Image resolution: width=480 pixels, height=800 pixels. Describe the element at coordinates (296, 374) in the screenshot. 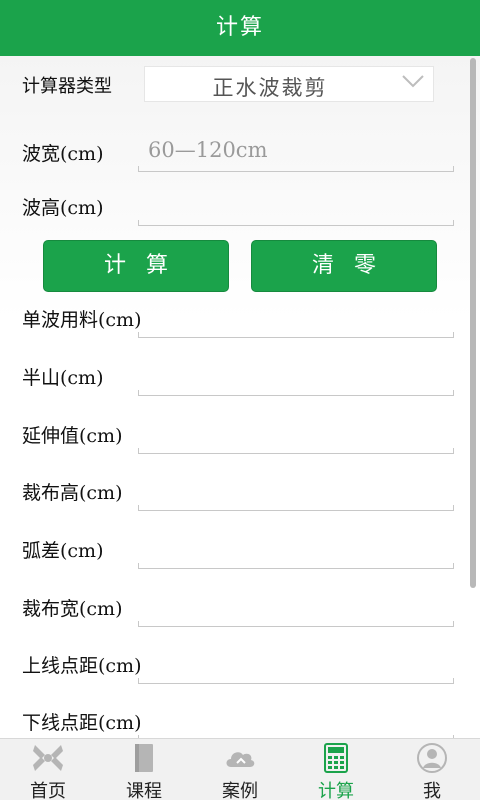

I see `half-mountain-field` at that location.